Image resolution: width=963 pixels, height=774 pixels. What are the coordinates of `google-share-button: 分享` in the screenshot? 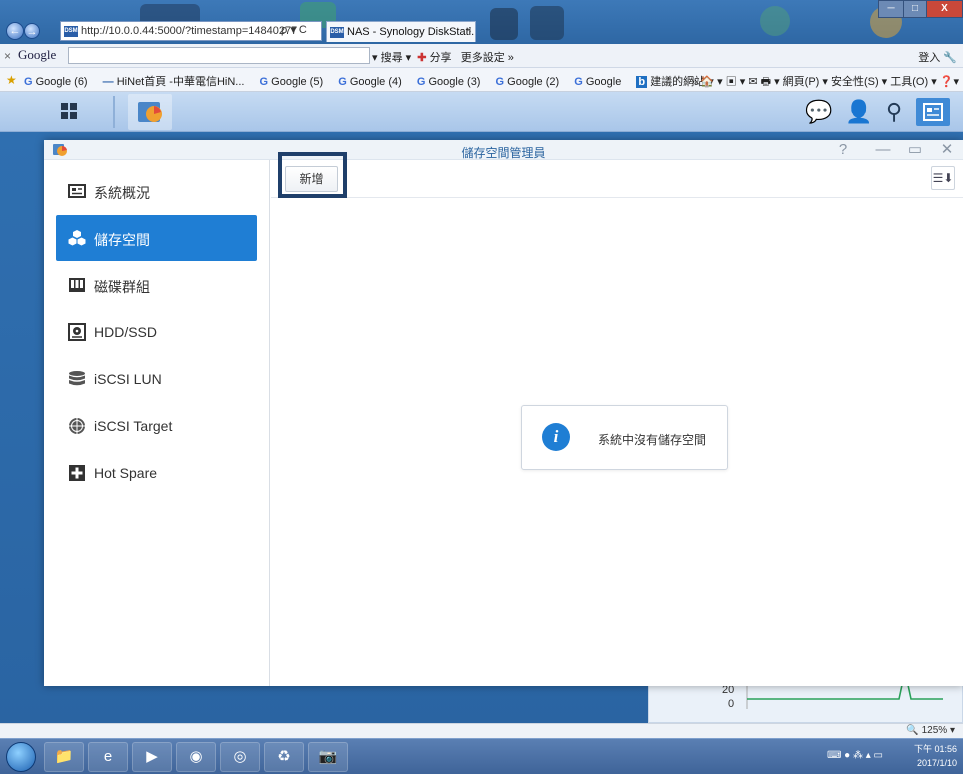 It's located at (441, 58).